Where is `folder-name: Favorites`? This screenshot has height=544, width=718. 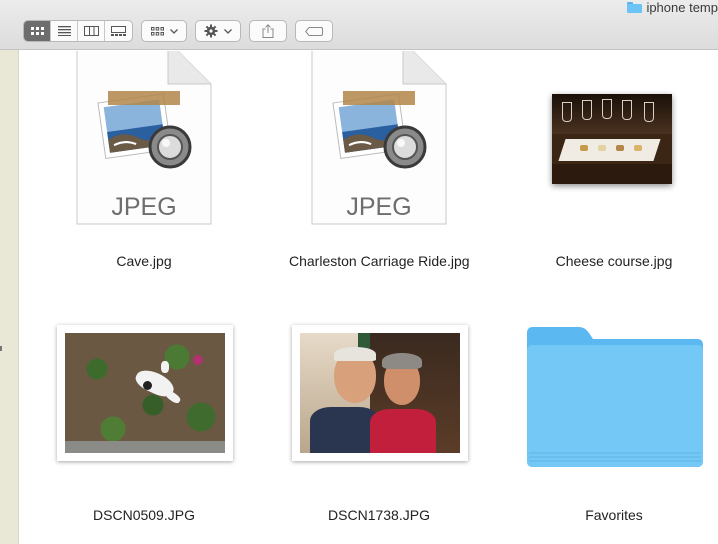
folder-name: Favorites is located at coordinates (614, 515).